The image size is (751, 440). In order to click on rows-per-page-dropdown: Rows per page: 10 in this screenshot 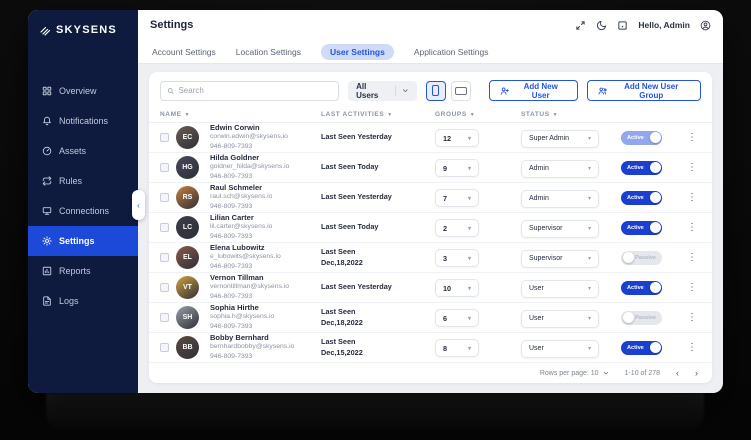, I will do `click(574, 373)`.